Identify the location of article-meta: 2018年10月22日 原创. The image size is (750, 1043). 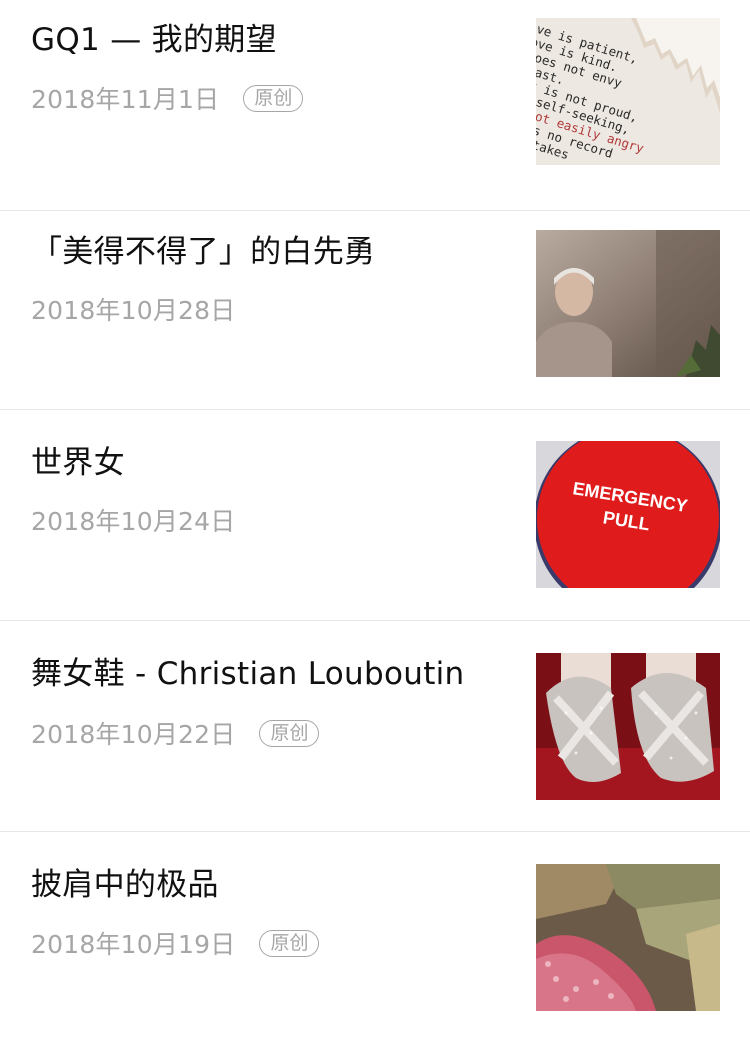
(175, 733).